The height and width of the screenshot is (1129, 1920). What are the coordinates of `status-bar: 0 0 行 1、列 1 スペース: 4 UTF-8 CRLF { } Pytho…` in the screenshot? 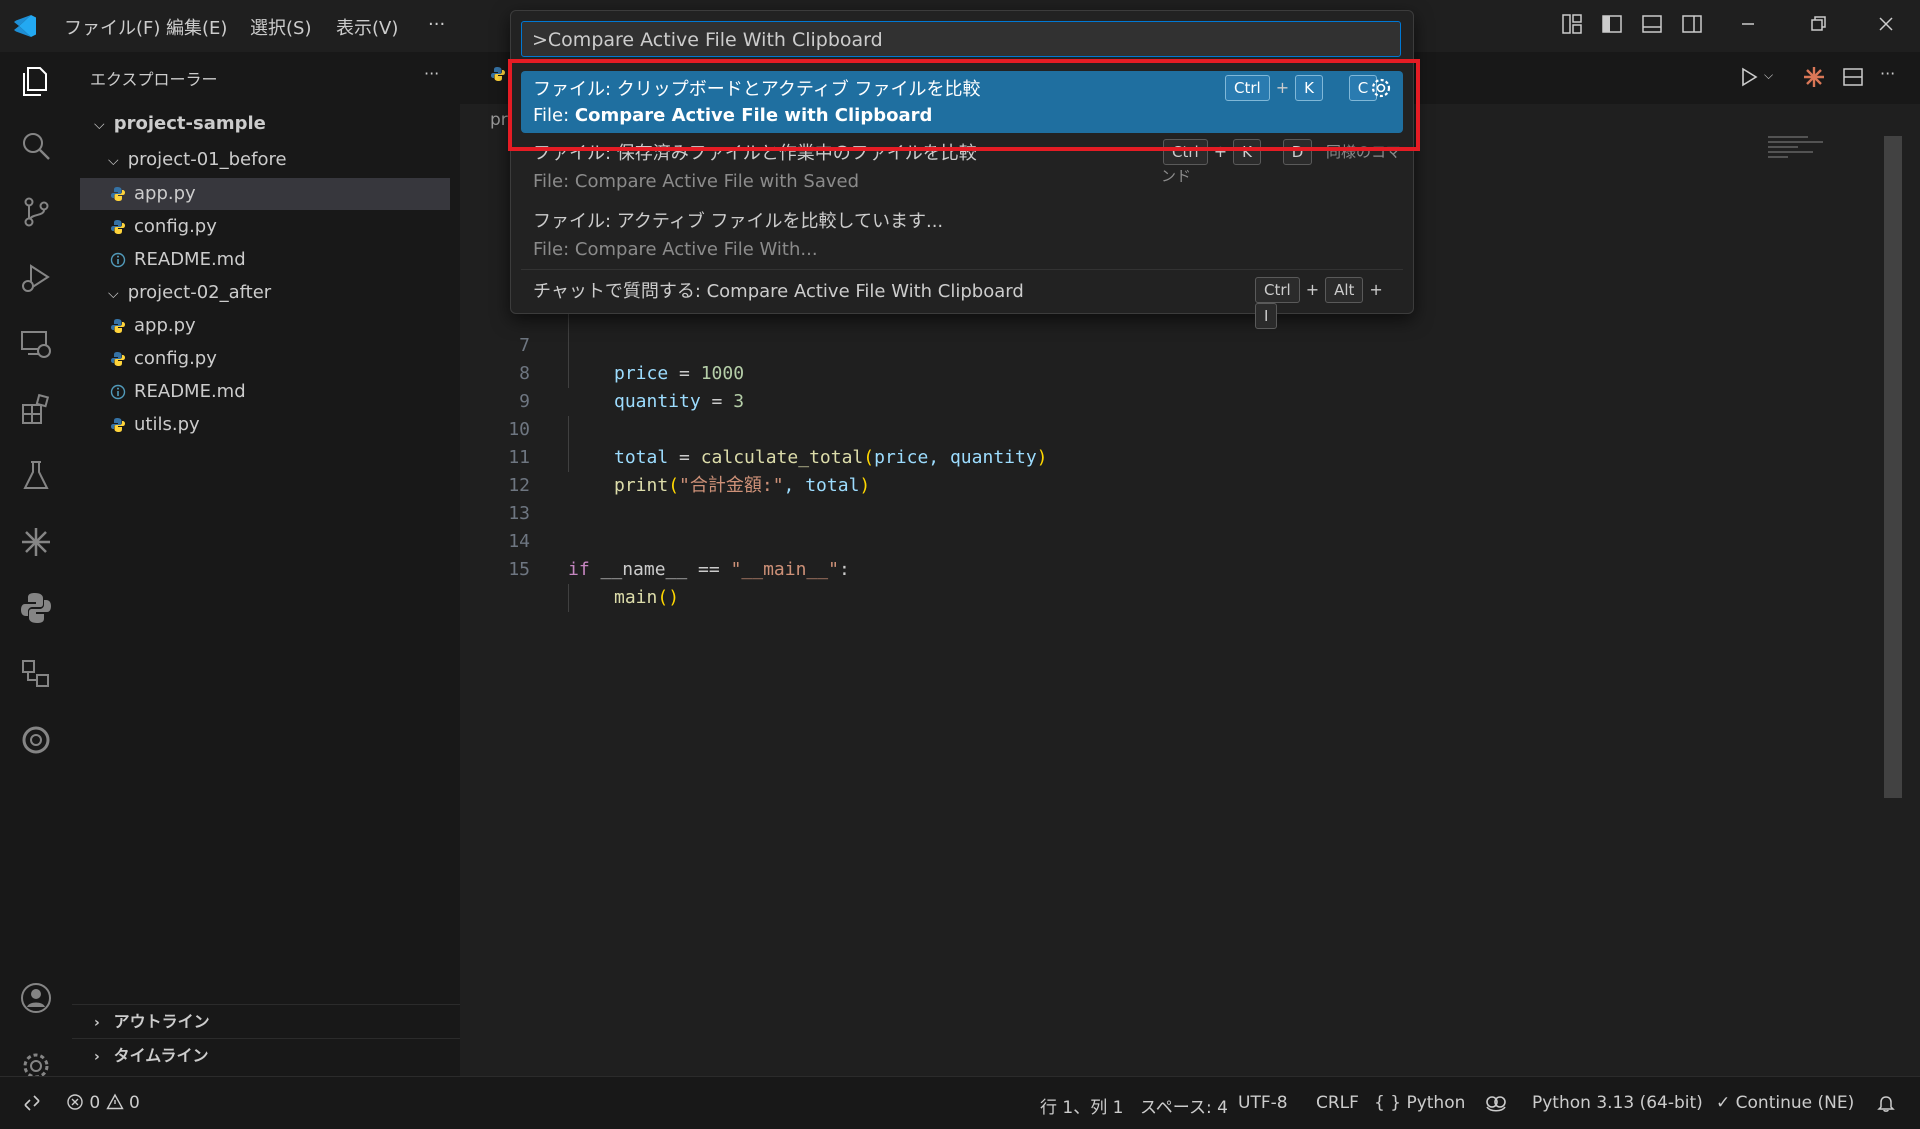 It's located at (960, 1102).